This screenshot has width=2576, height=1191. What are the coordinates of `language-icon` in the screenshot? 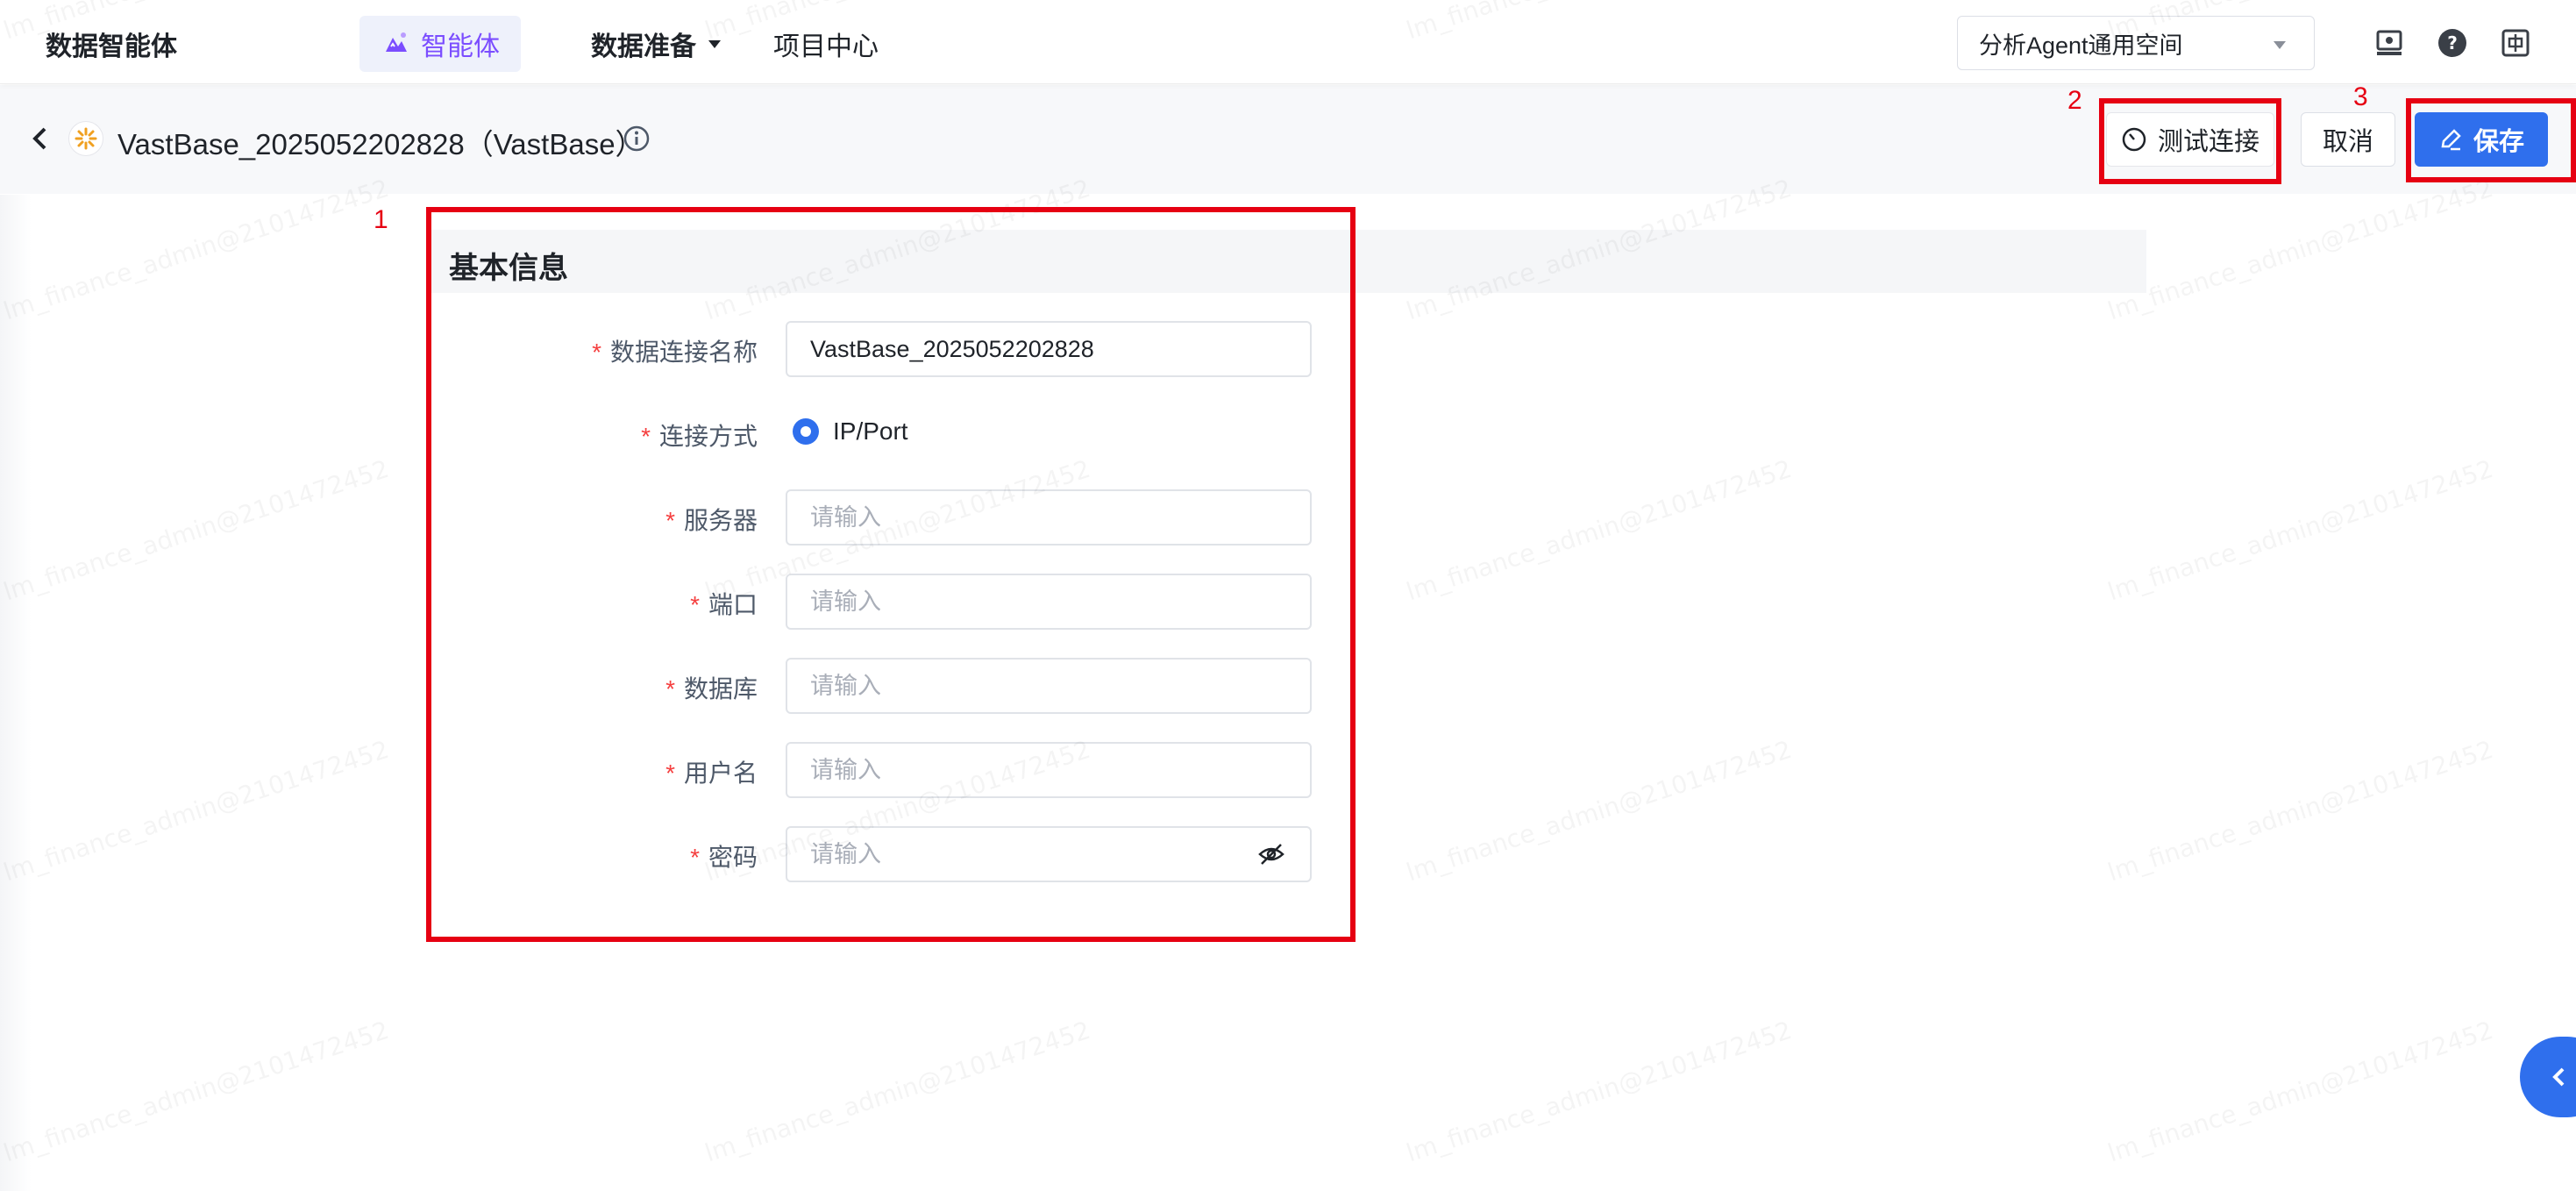 It's located at (2515, 43).